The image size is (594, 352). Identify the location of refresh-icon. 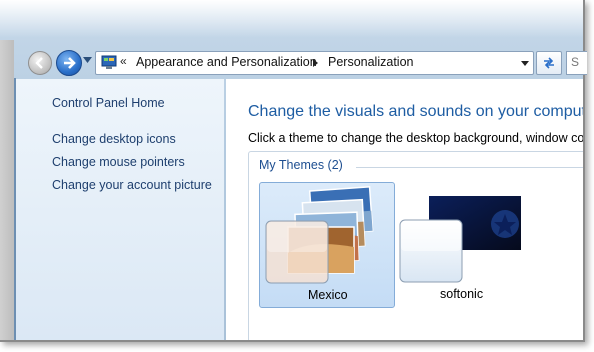
(549, 63).